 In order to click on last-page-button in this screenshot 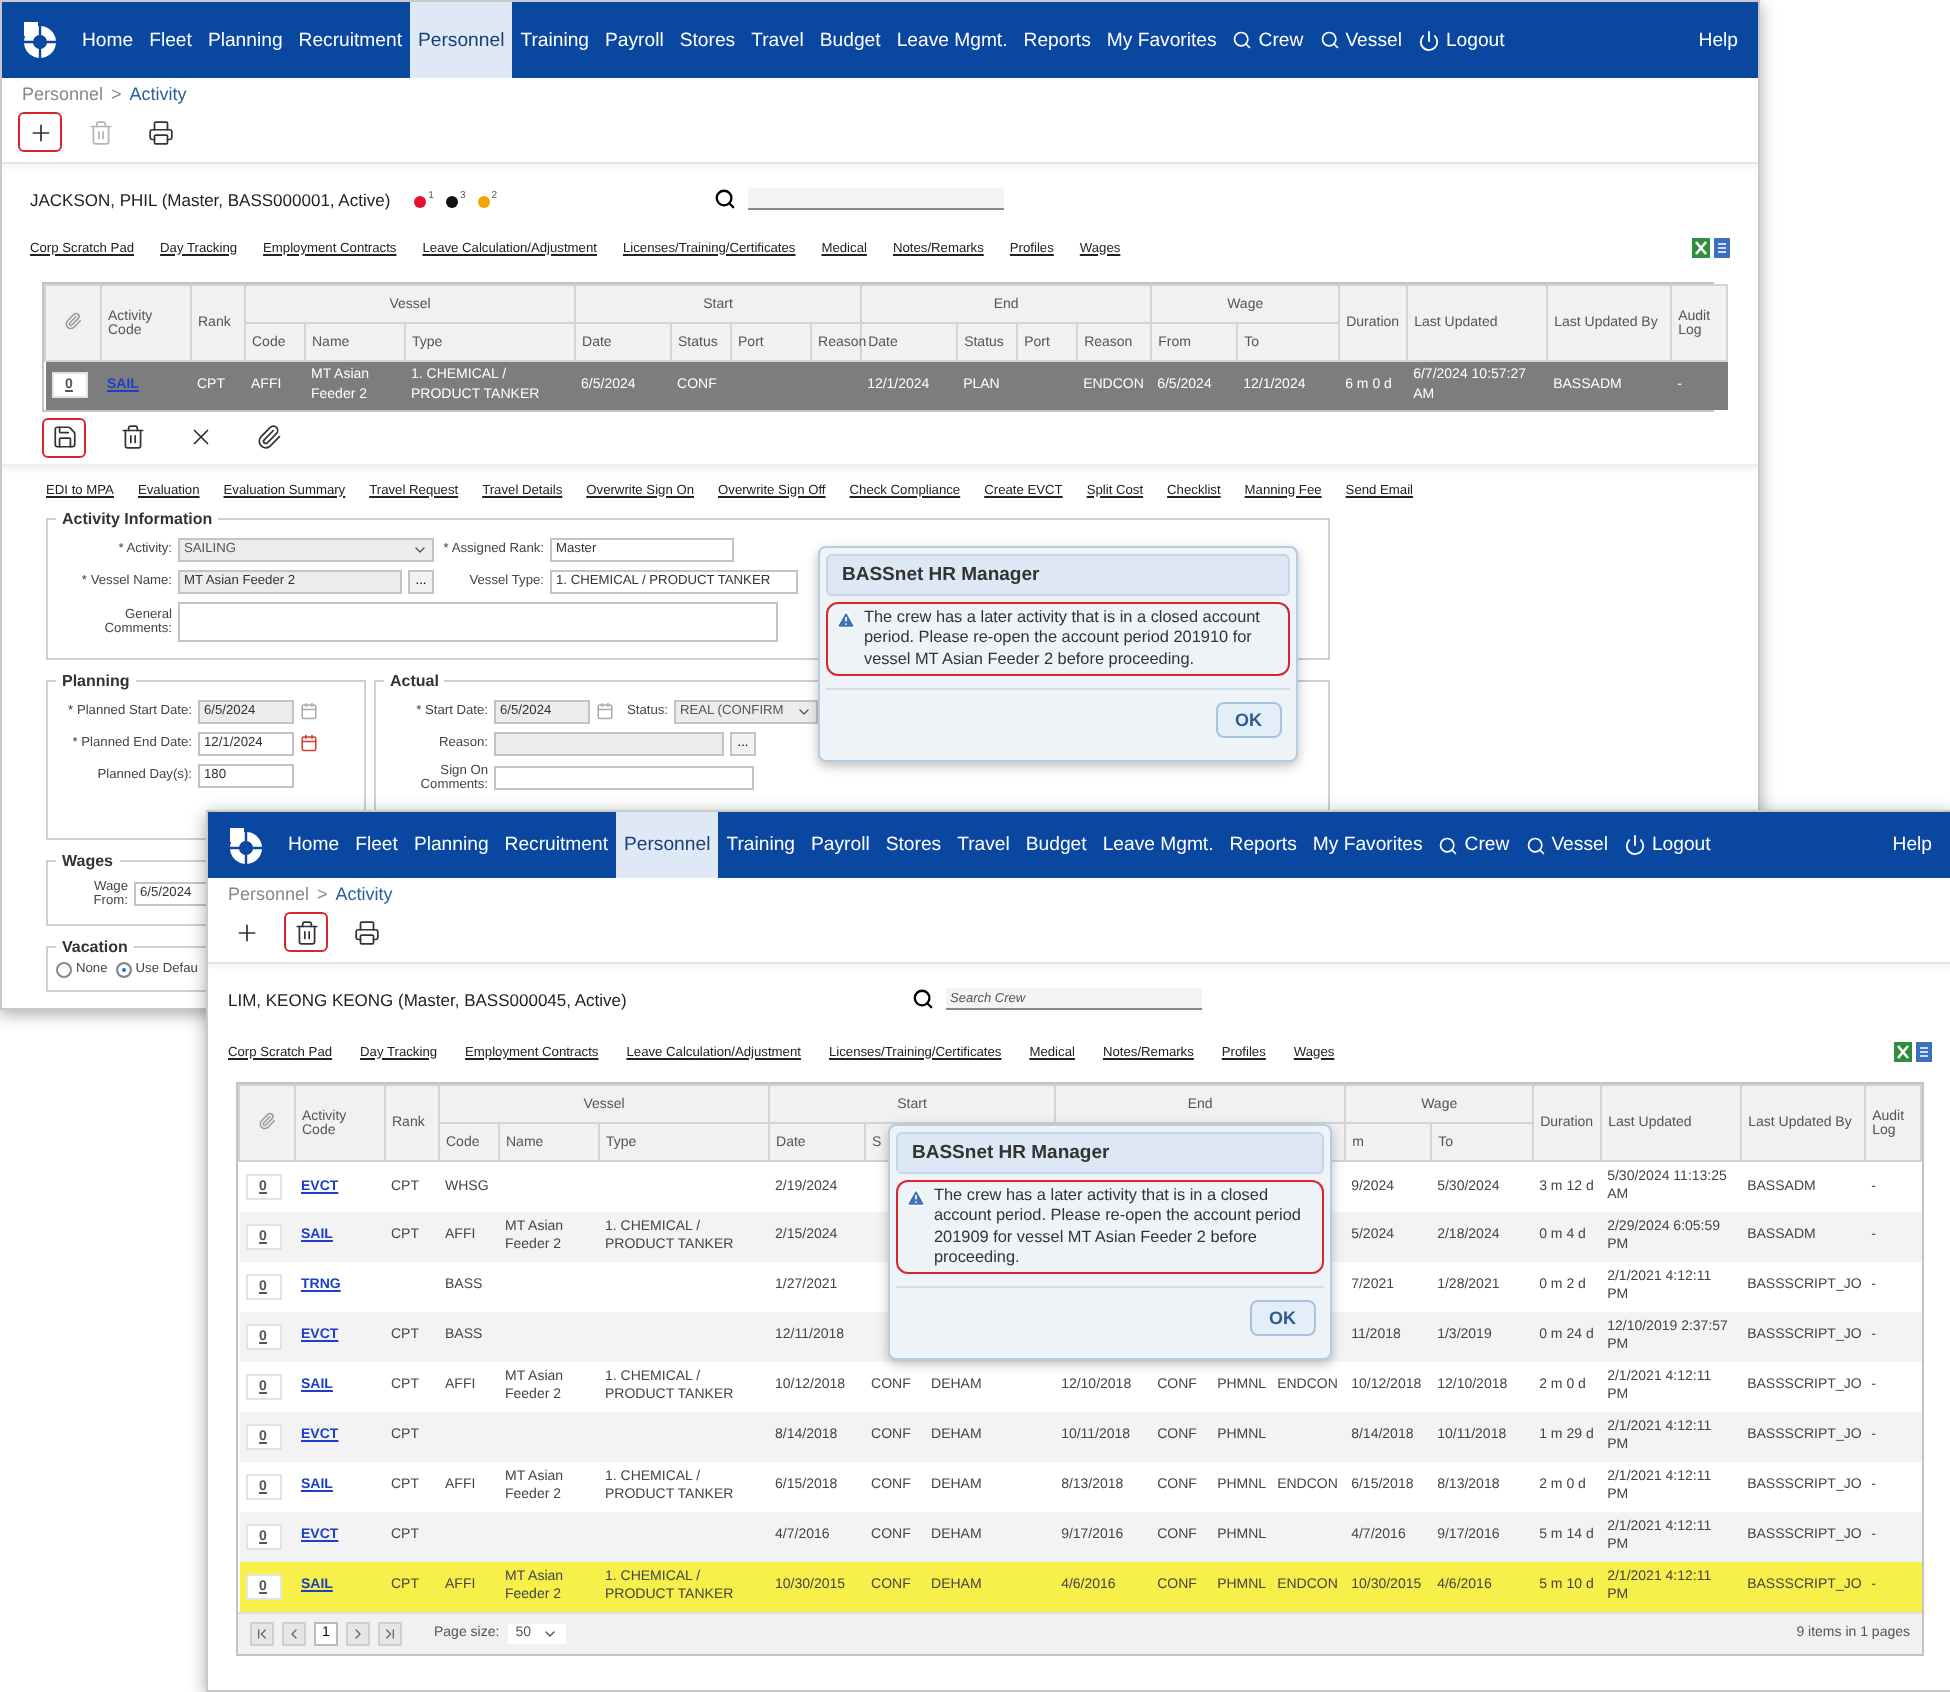, I will do `click(390, 1633)`.